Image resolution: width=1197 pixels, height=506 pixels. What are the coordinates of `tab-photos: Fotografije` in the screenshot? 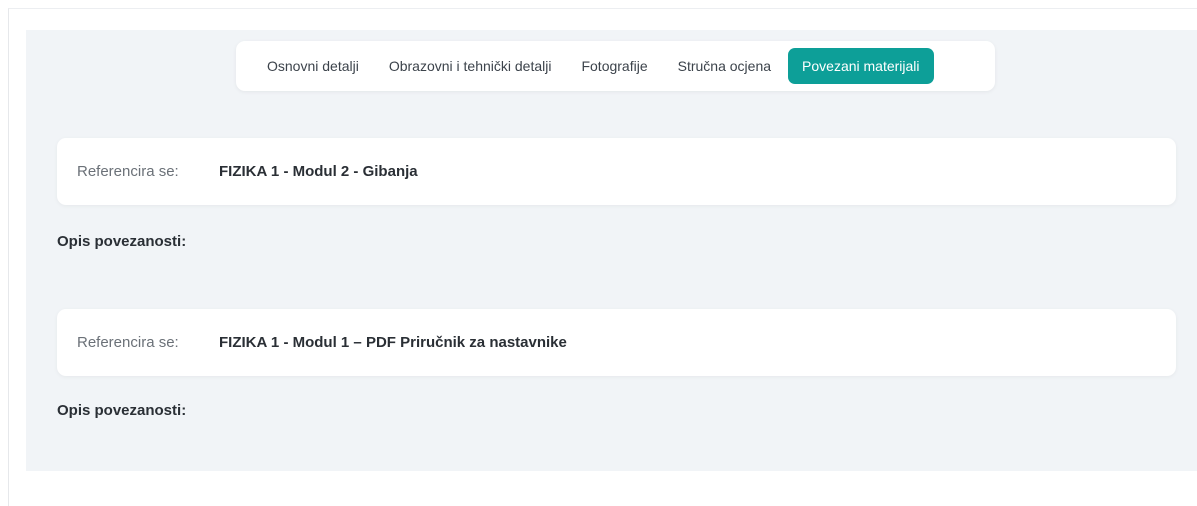 It's located at (614, 66).